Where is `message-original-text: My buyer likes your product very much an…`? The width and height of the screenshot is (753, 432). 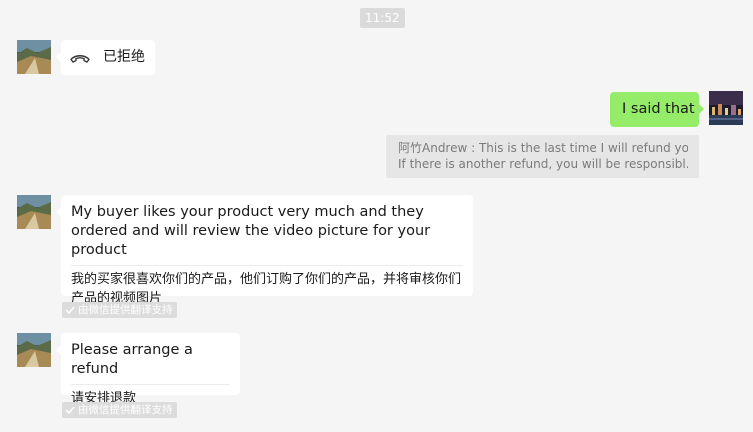
message-original-text: My buyer likes your product very much an… is located at coordinates (251, 231).